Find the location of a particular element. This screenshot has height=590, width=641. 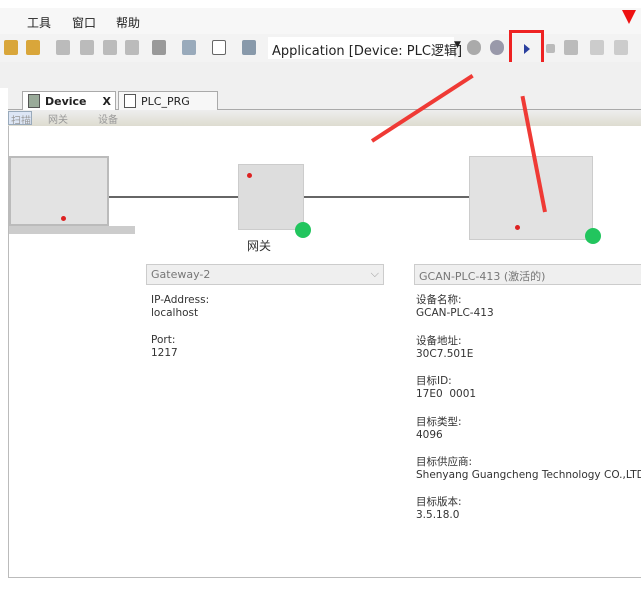

device-selector: GCAN-PLC-413 (激活的)⌵ is located at coordinates (527, 274).